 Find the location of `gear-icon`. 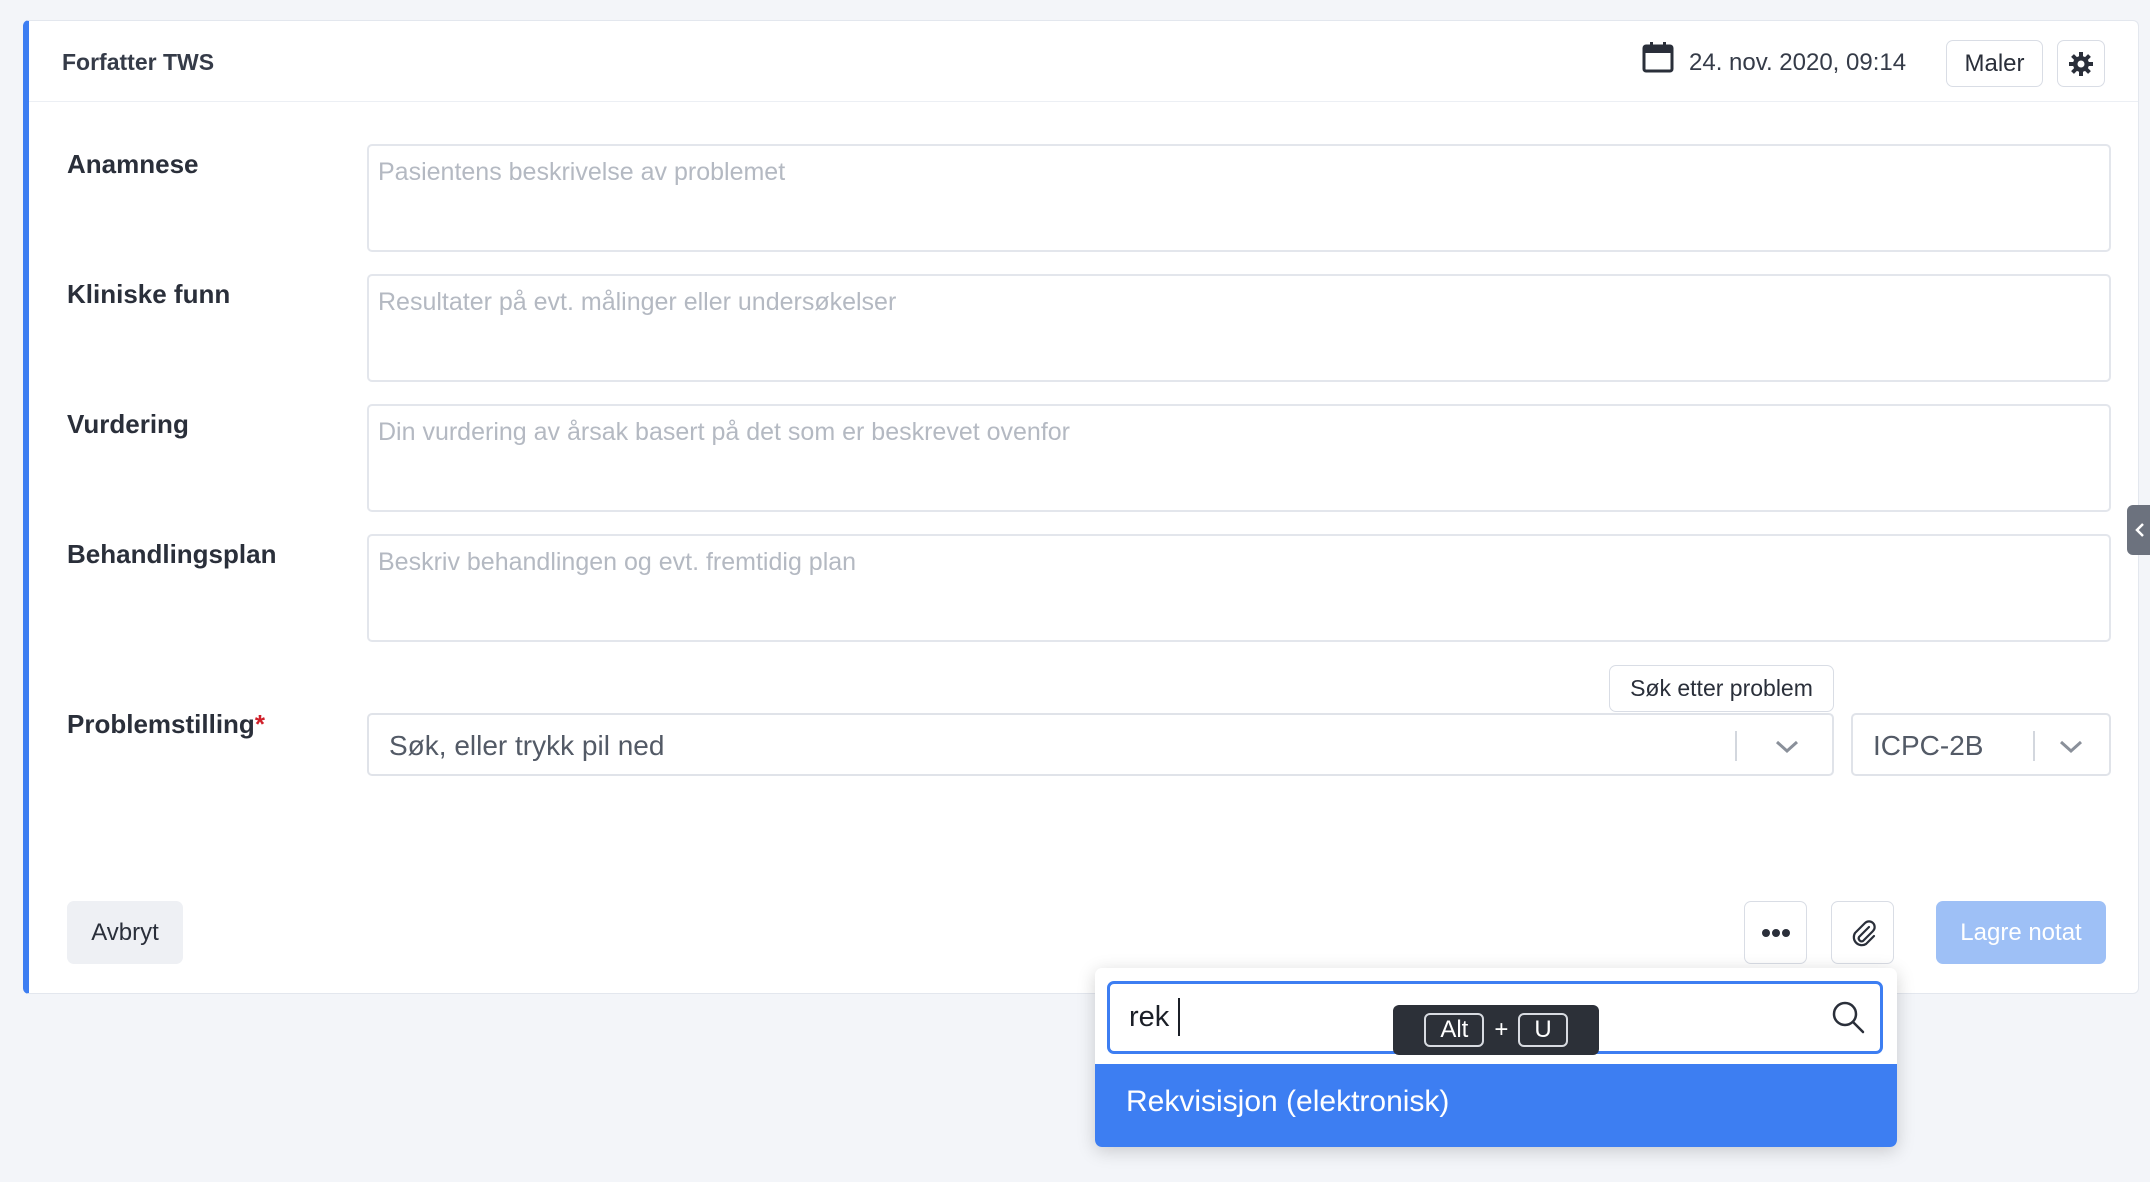

gear-icon is located at coordinates (2081, 63).